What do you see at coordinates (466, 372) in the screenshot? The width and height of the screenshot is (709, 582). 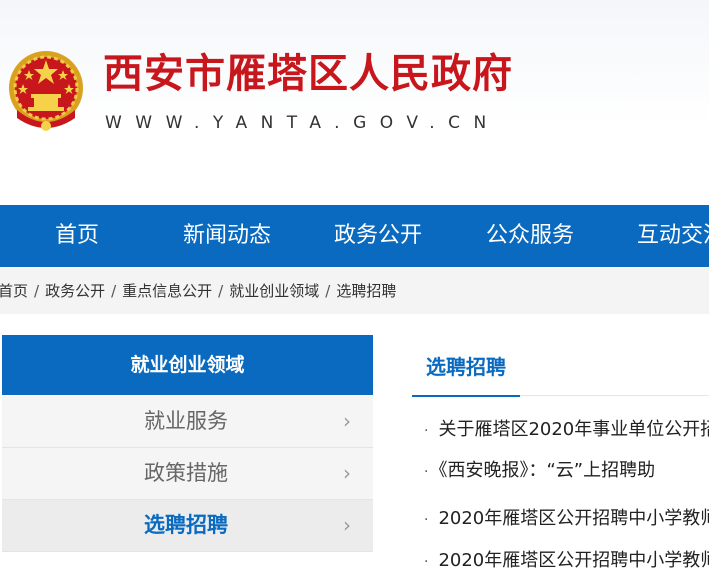 I see `content-title: 选聘招聘` at bounding box center [466, 372].